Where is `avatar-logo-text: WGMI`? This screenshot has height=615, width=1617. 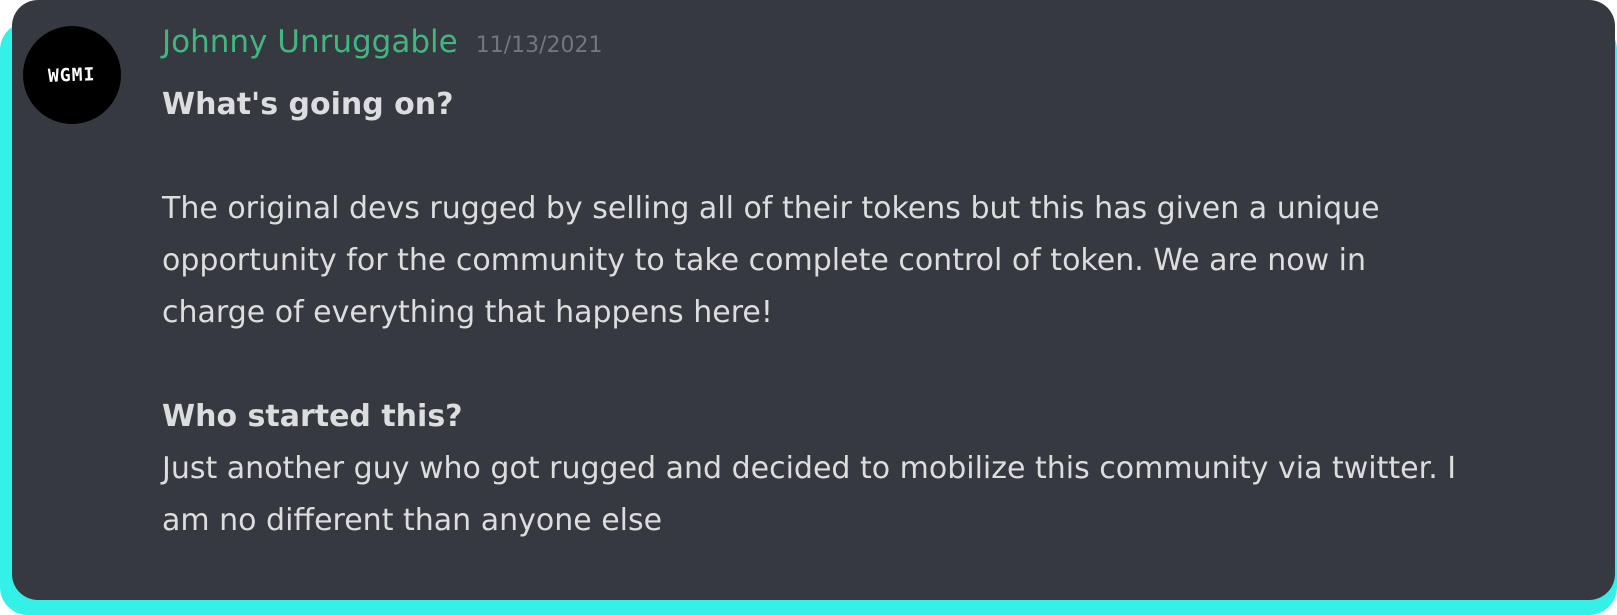
avatar-logo-text: WGMI is located at coordinates (72, 75).